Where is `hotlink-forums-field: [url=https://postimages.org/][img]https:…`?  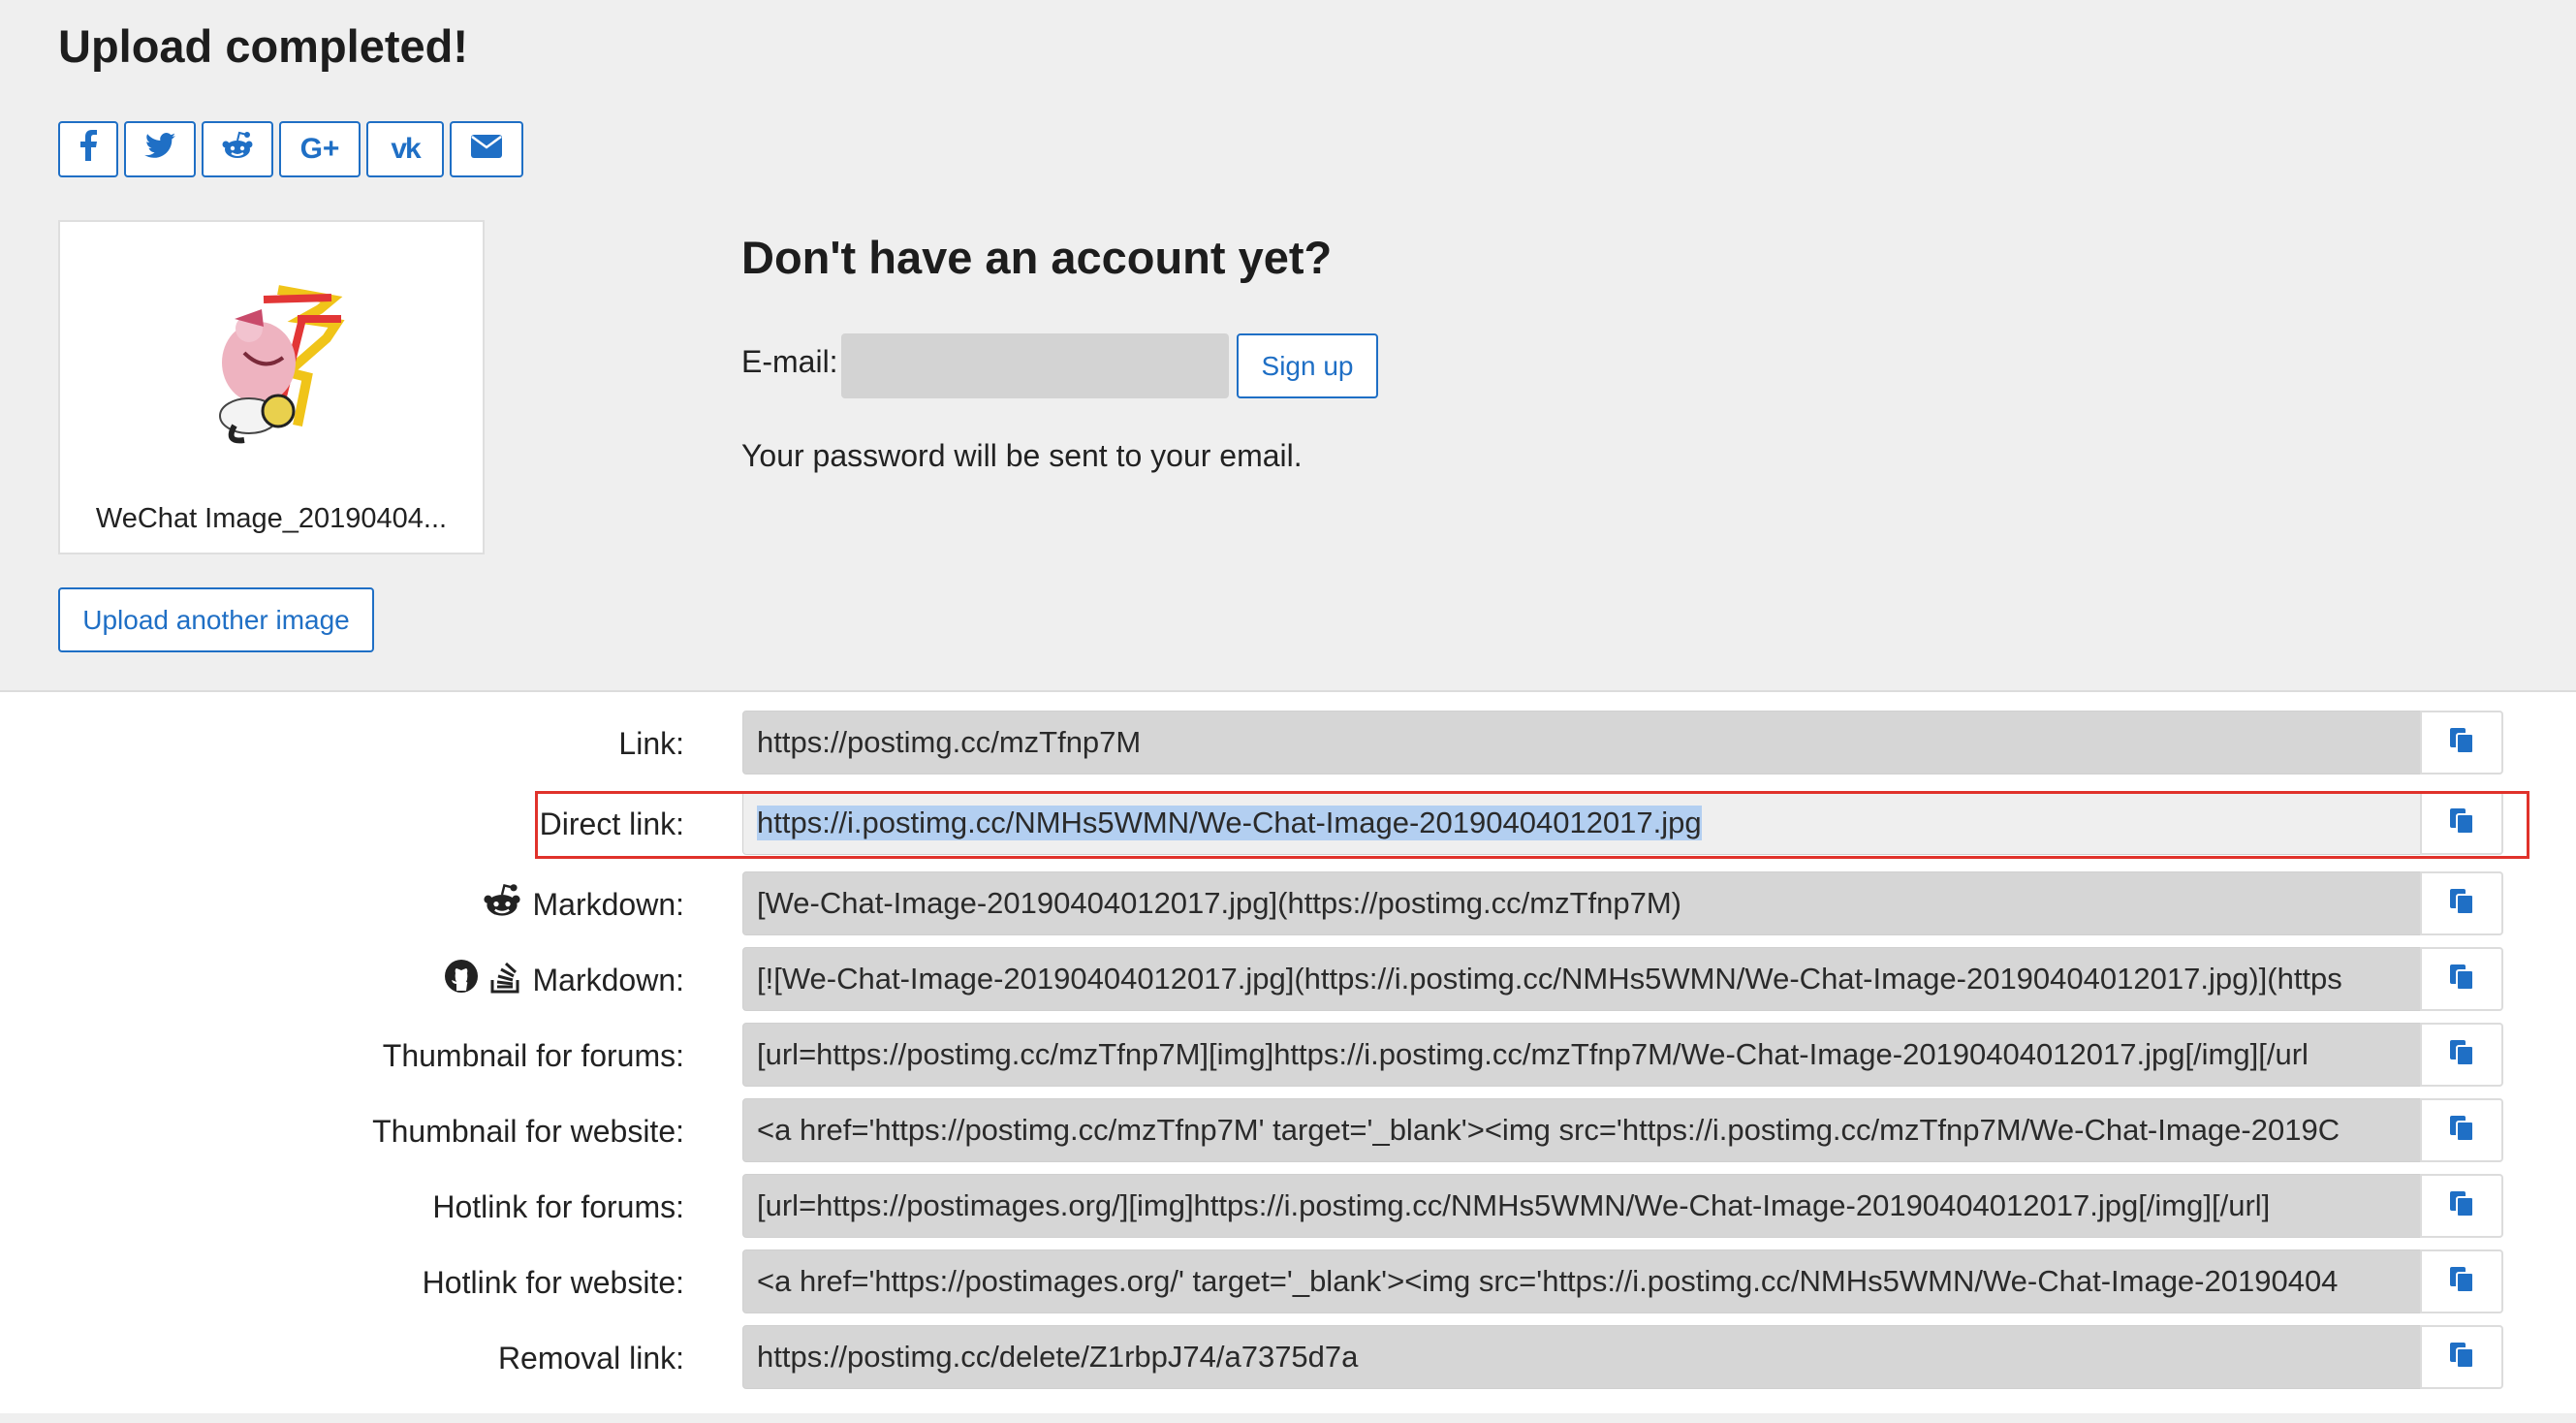
hotlink-forums-field: [url=https://postimages.org/][img]https:… is located at coordinates (1581, 1206).